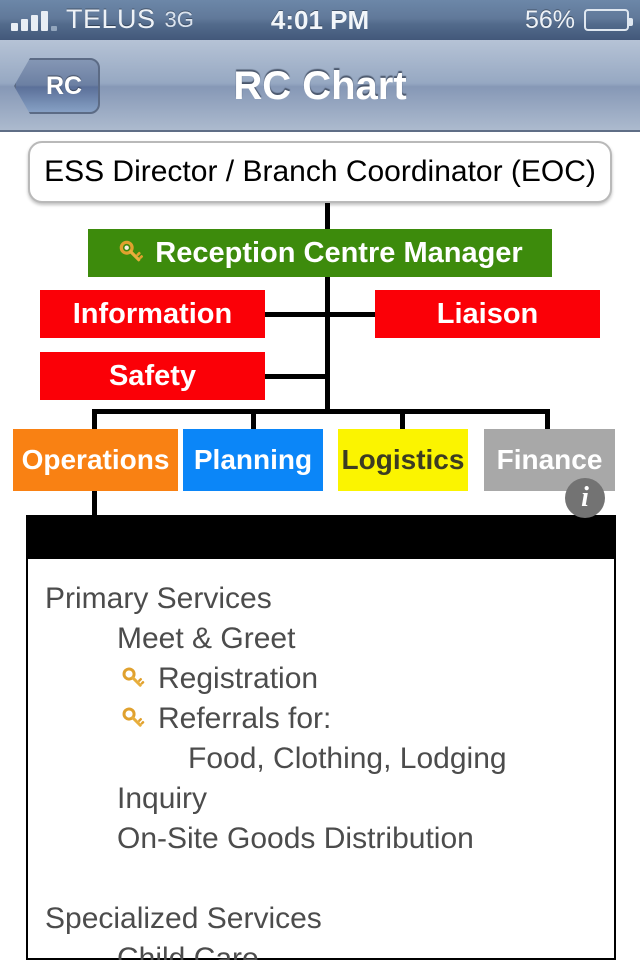  I want to click on node-planning-label: Planning, so click(253, 459).